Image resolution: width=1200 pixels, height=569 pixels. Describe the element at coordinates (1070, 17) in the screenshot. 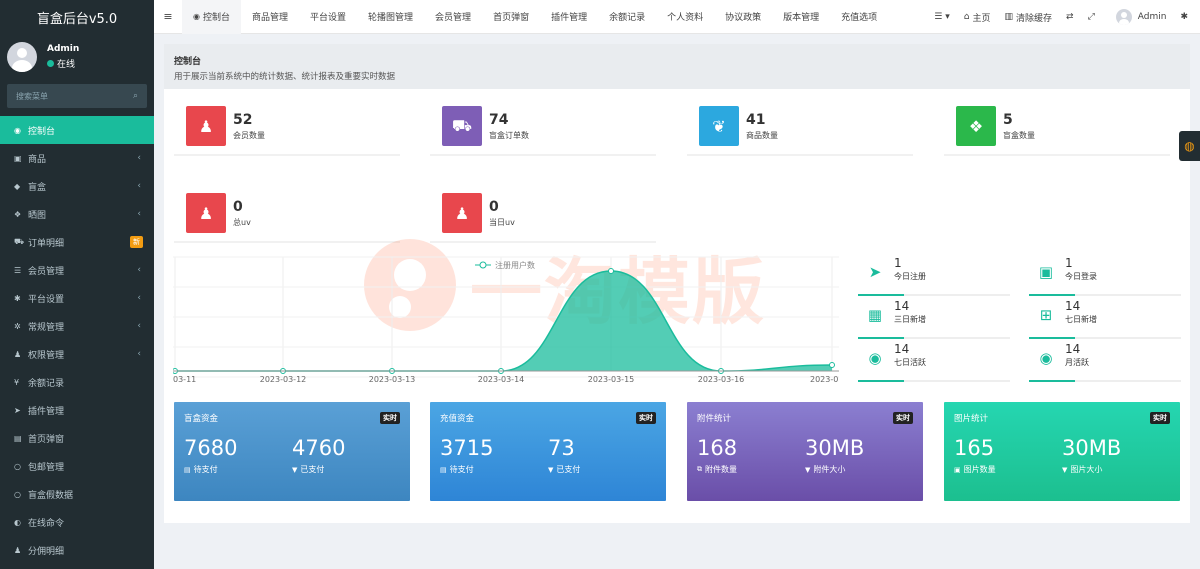

I see `translate-icon: ⇄` at that location.